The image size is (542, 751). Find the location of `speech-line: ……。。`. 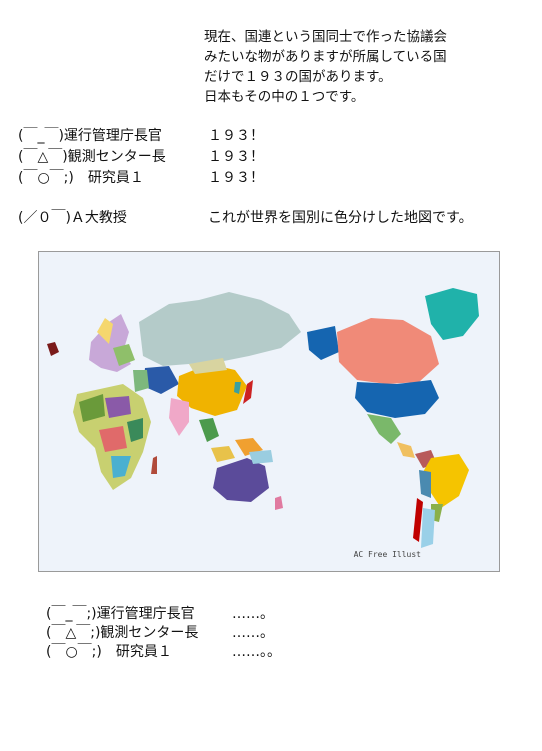

speech-line: ……。。 is located at coordinates (256, 652).